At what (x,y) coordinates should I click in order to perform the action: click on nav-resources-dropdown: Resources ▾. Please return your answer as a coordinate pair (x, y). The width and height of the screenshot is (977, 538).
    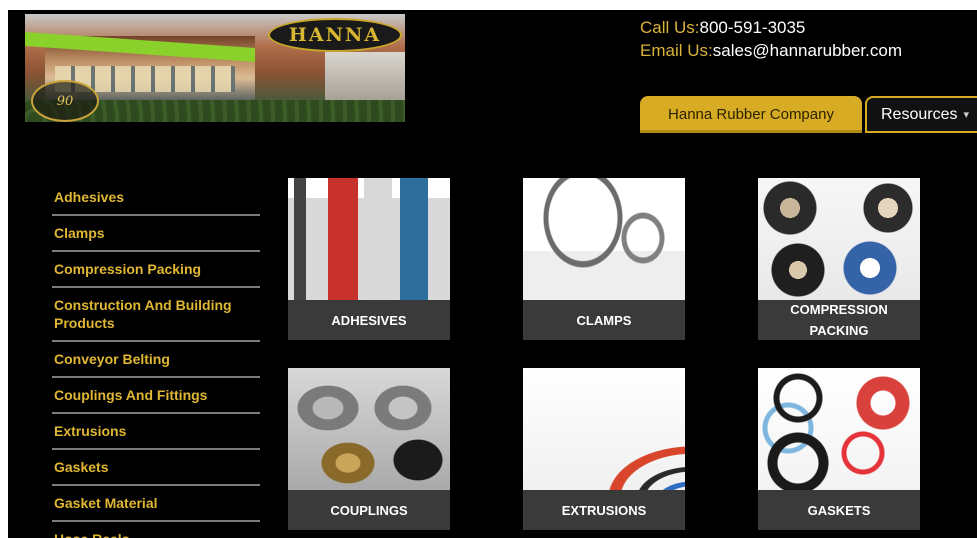
    Looking at the image, I should click on (921, 114).